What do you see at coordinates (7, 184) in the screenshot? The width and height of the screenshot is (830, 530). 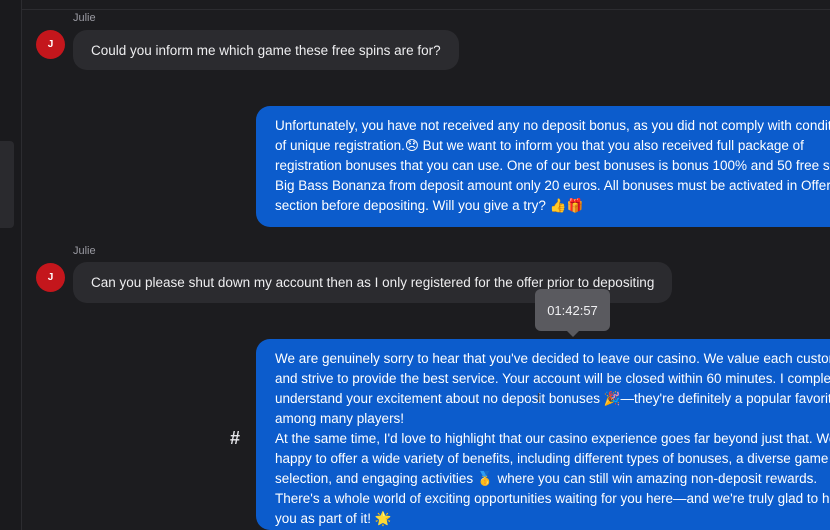 I see `sidebar-scroll-handle` at bounding box center [7, 184].